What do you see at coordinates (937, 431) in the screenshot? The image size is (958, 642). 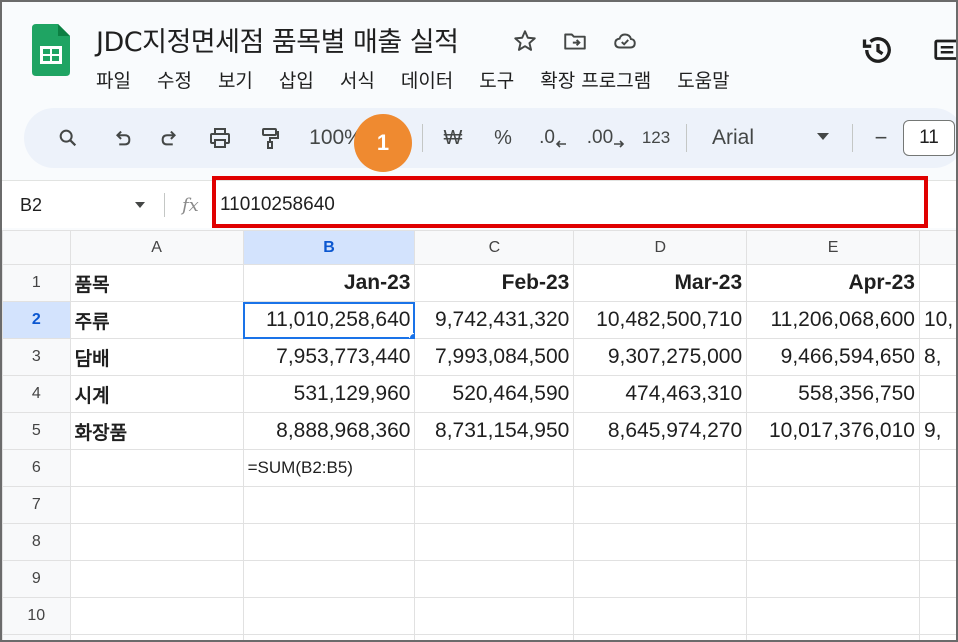 I see `cell-f5: 9,` at bounding box center [937, 431].